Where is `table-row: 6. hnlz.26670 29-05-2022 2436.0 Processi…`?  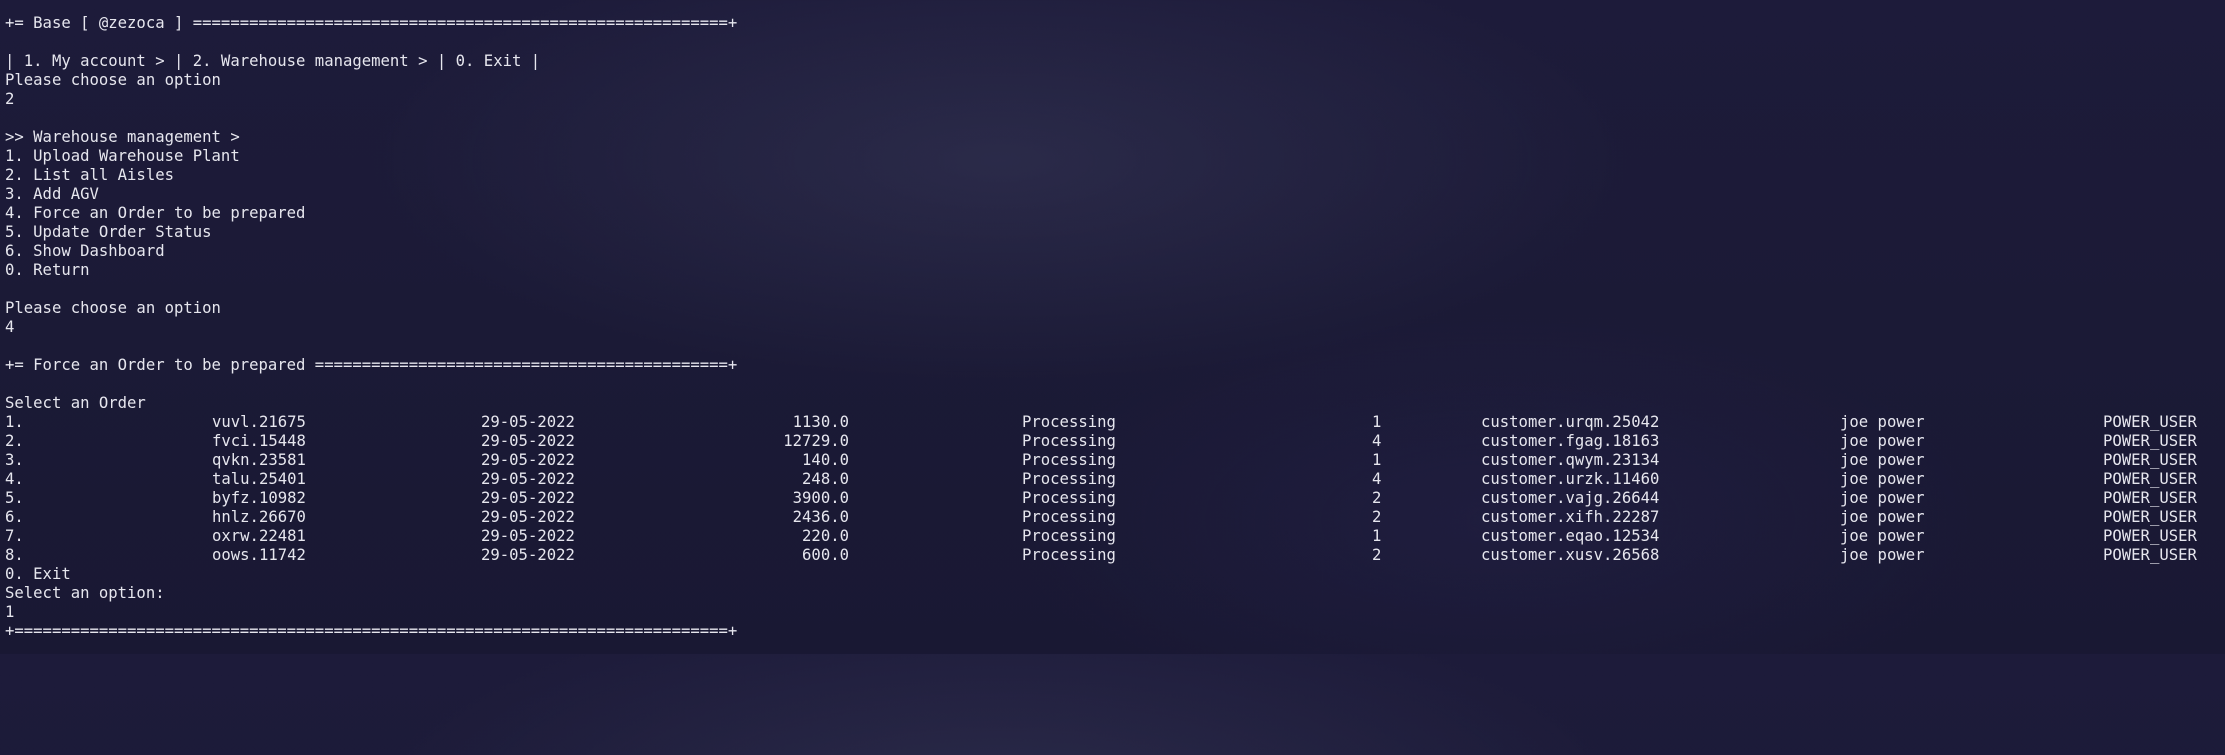
table-row: 6. hnlz.26670 29-05-2022 2436.0 Processi… is located at coordinates (1112, 517).